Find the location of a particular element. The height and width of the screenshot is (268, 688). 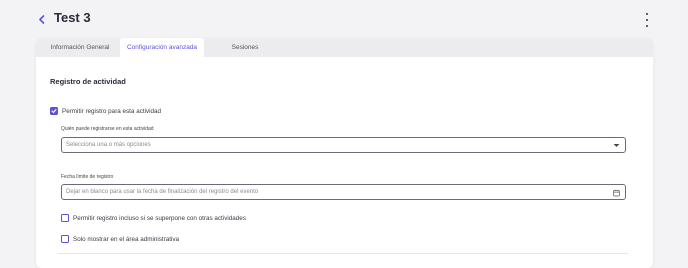

more-options-button is located at coordinates (647, 20).